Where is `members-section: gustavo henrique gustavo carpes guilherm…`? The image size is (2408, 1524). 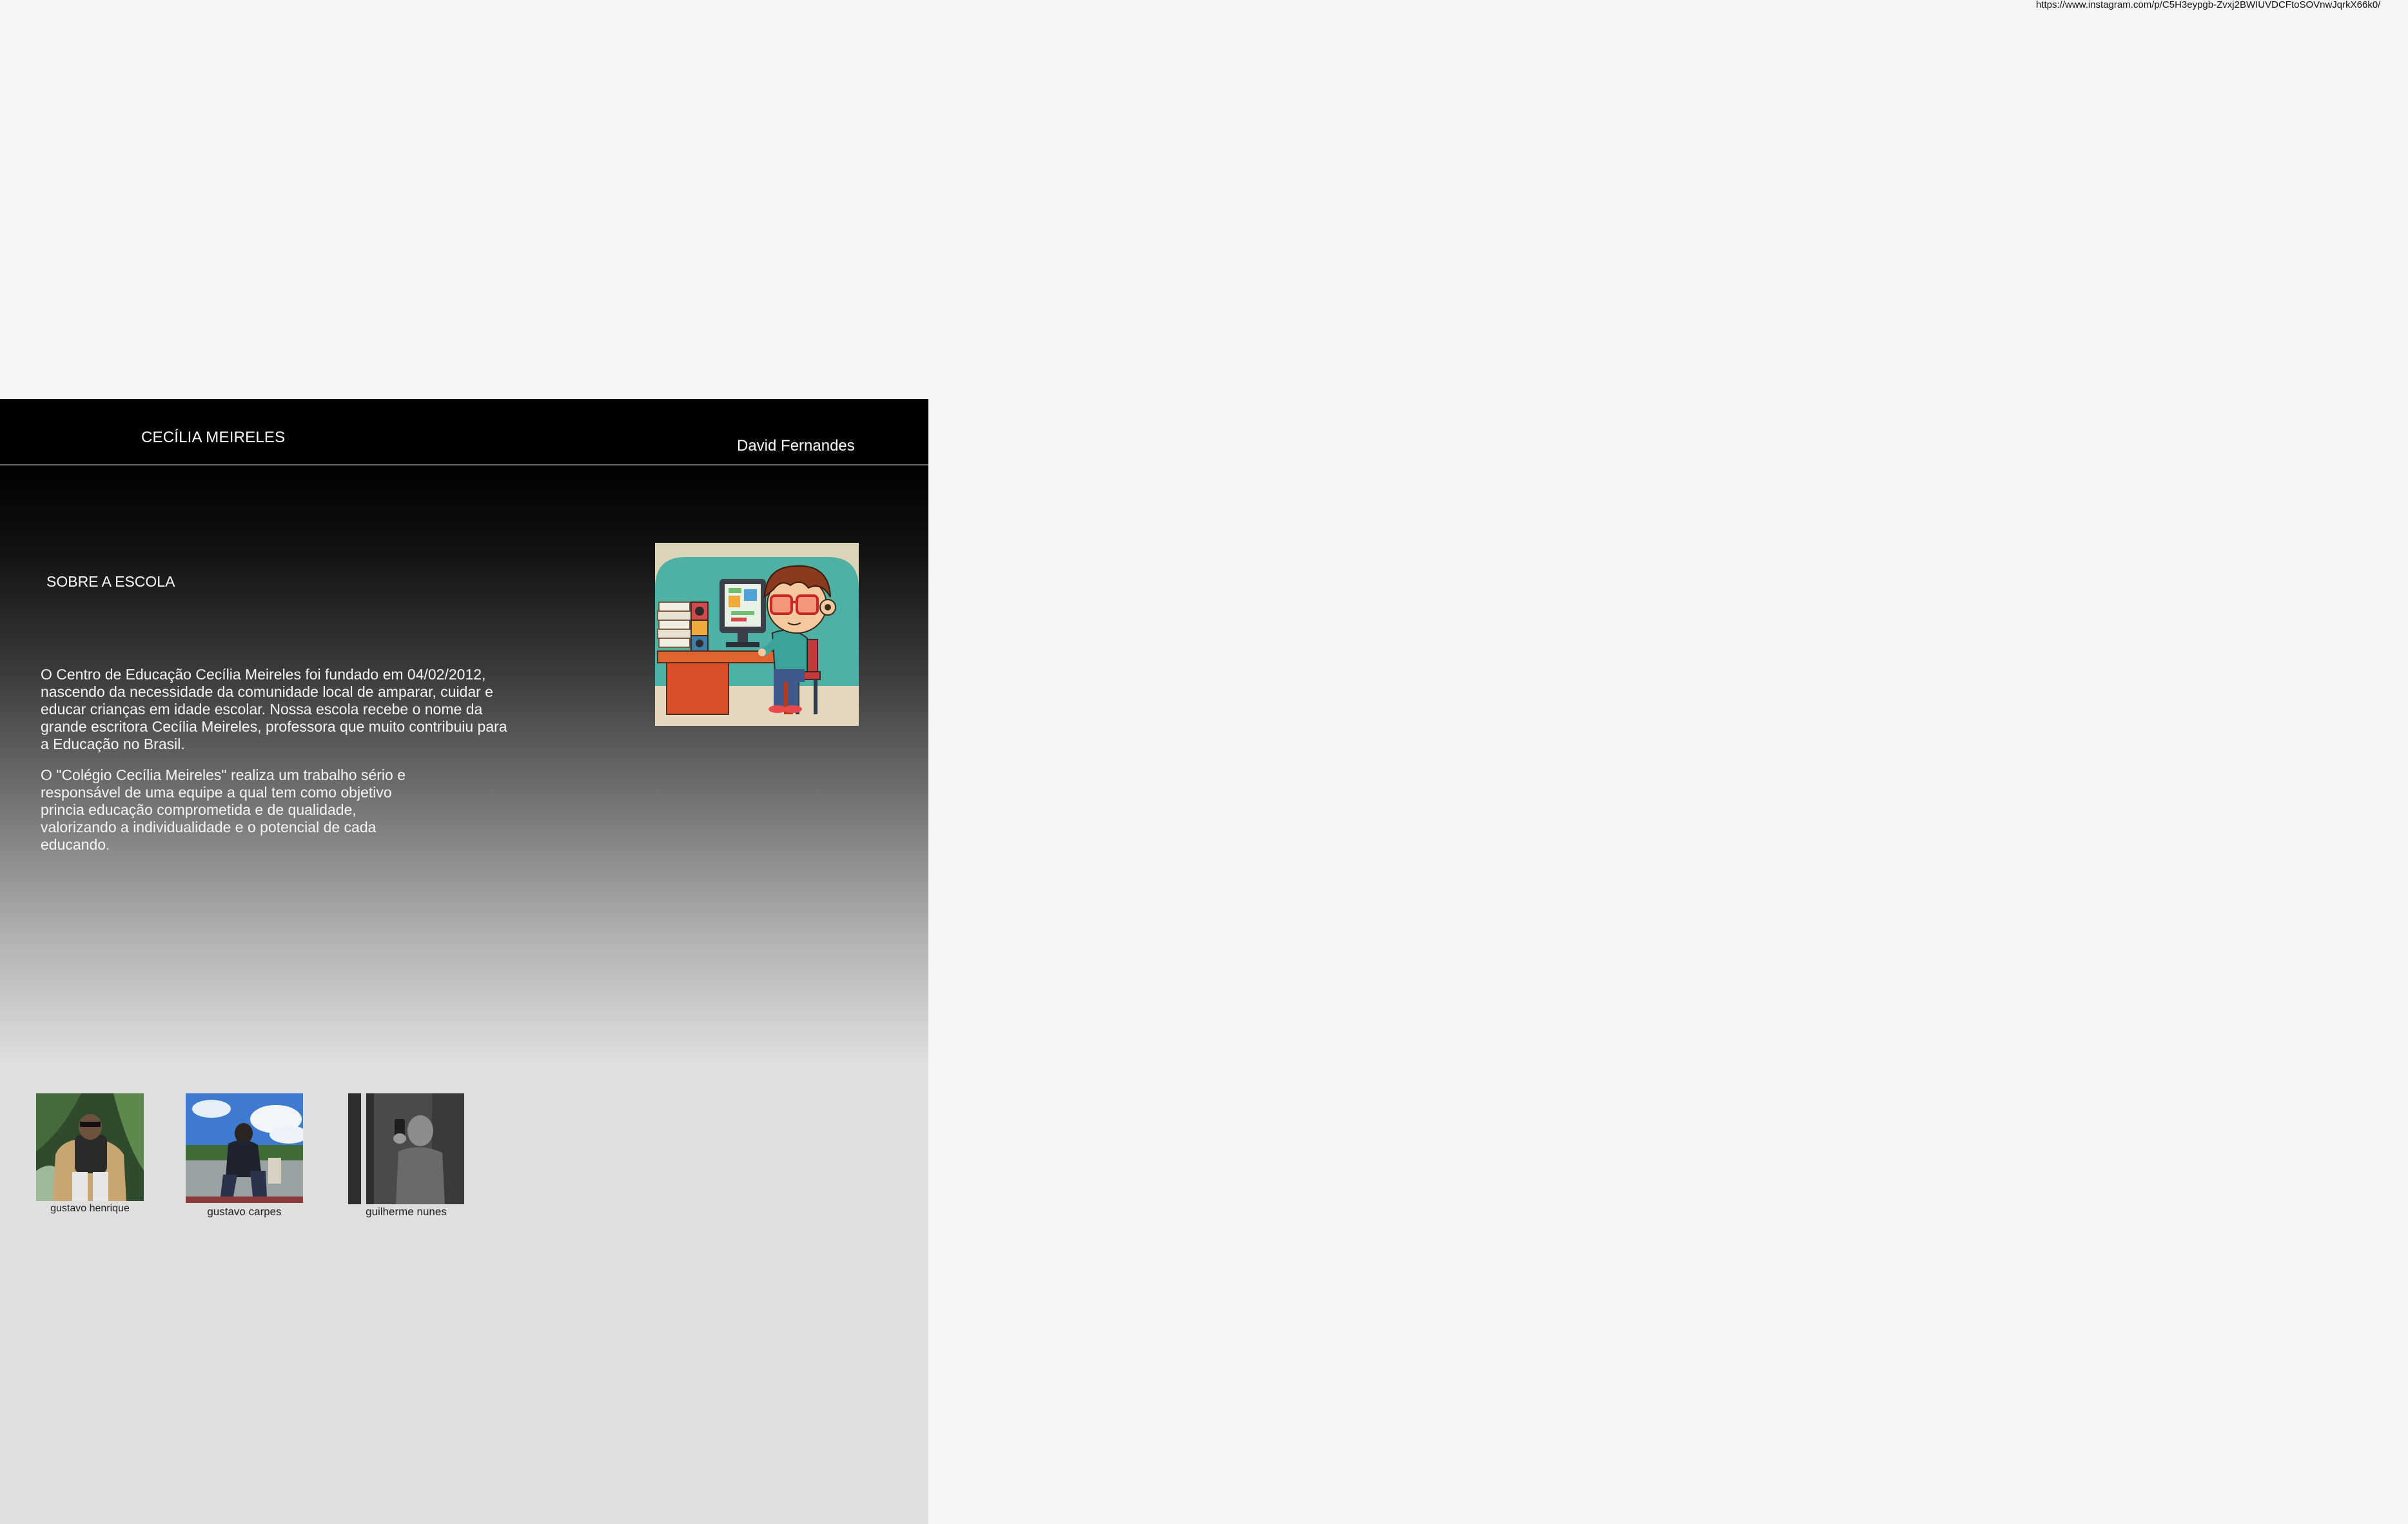
members-section: gustavo henrique gustavo carpes guilherm… is located at coordinates (464, 1292).